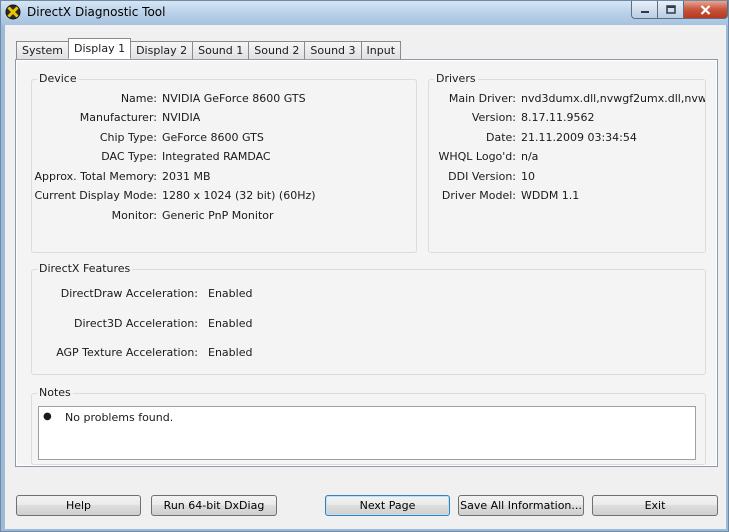 The image size is (729, 532). What do you see at coordinates (501, 137) in the screenshot?
I see `driver-label: Date:` at bounding box center [501, 137].